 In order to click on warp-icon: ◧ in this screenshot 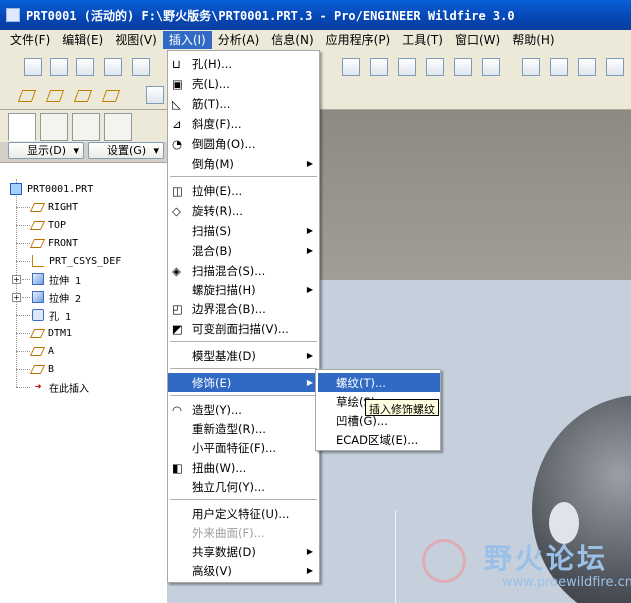, I will do `click(177, 468)`.